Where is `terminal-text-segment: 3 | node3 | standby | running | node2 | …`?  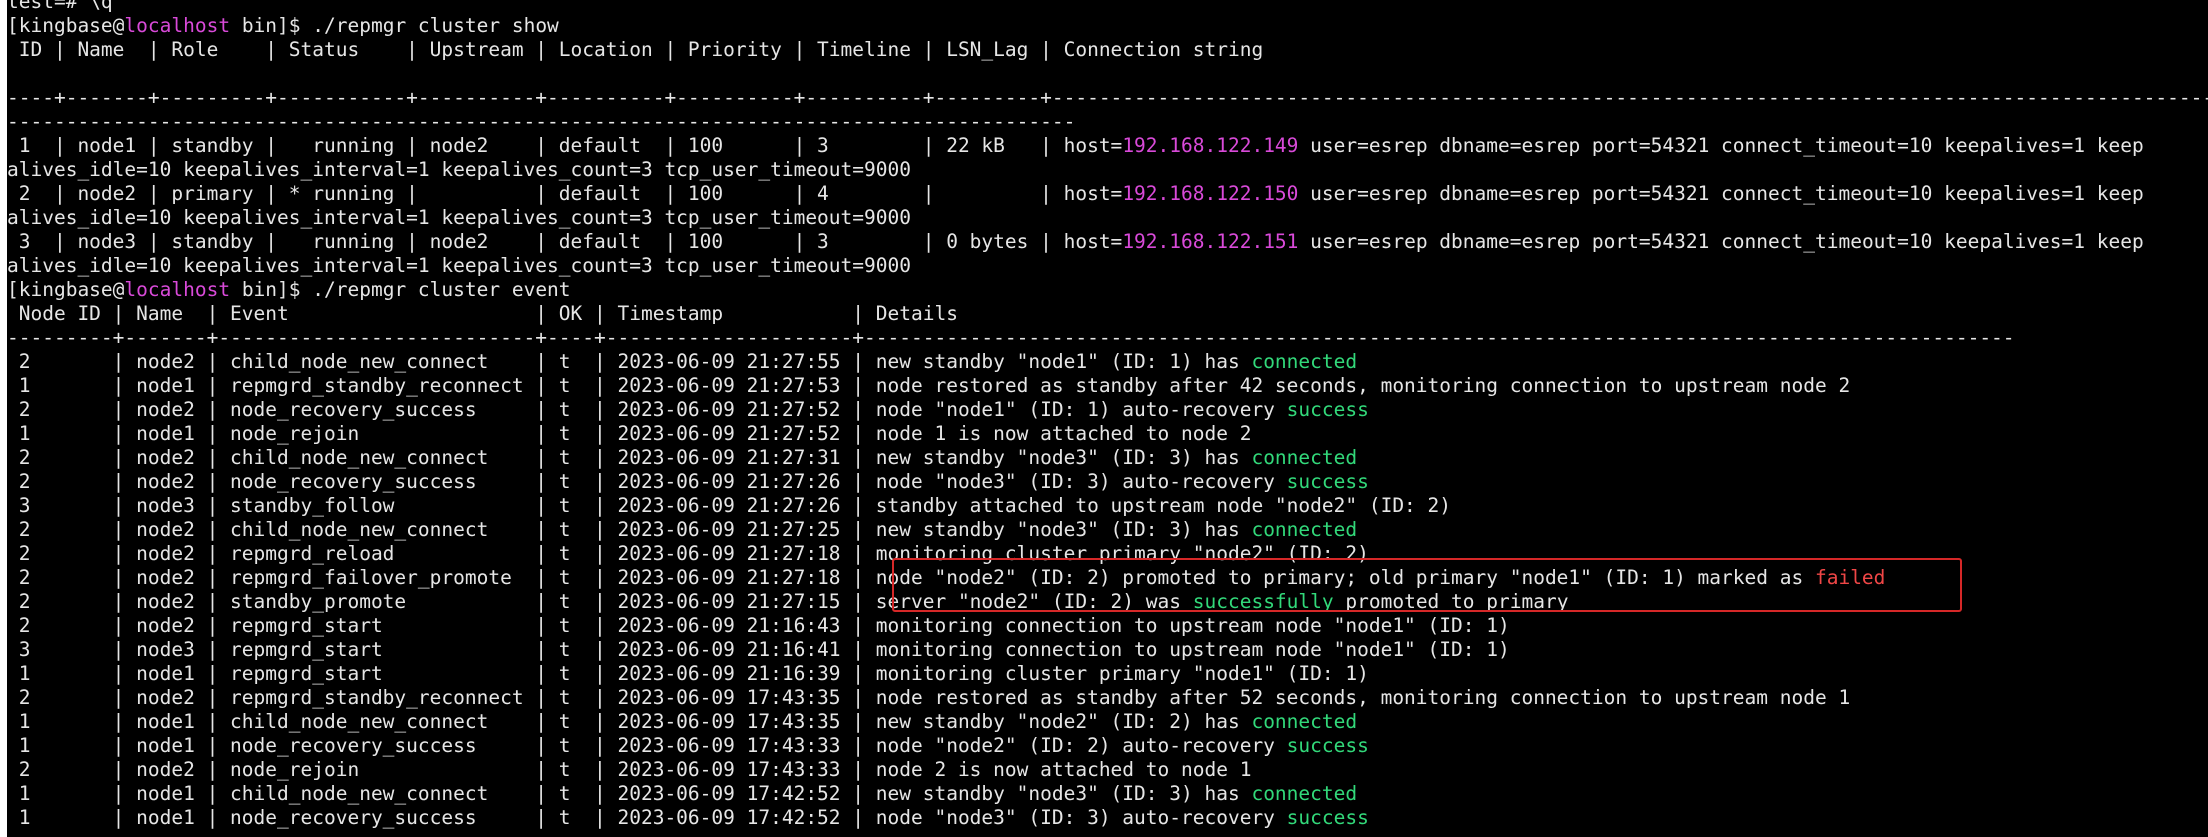 terminal-text-segment: 3 | node3 | standby | running | node2 | … is located at coordinates (565, 241).